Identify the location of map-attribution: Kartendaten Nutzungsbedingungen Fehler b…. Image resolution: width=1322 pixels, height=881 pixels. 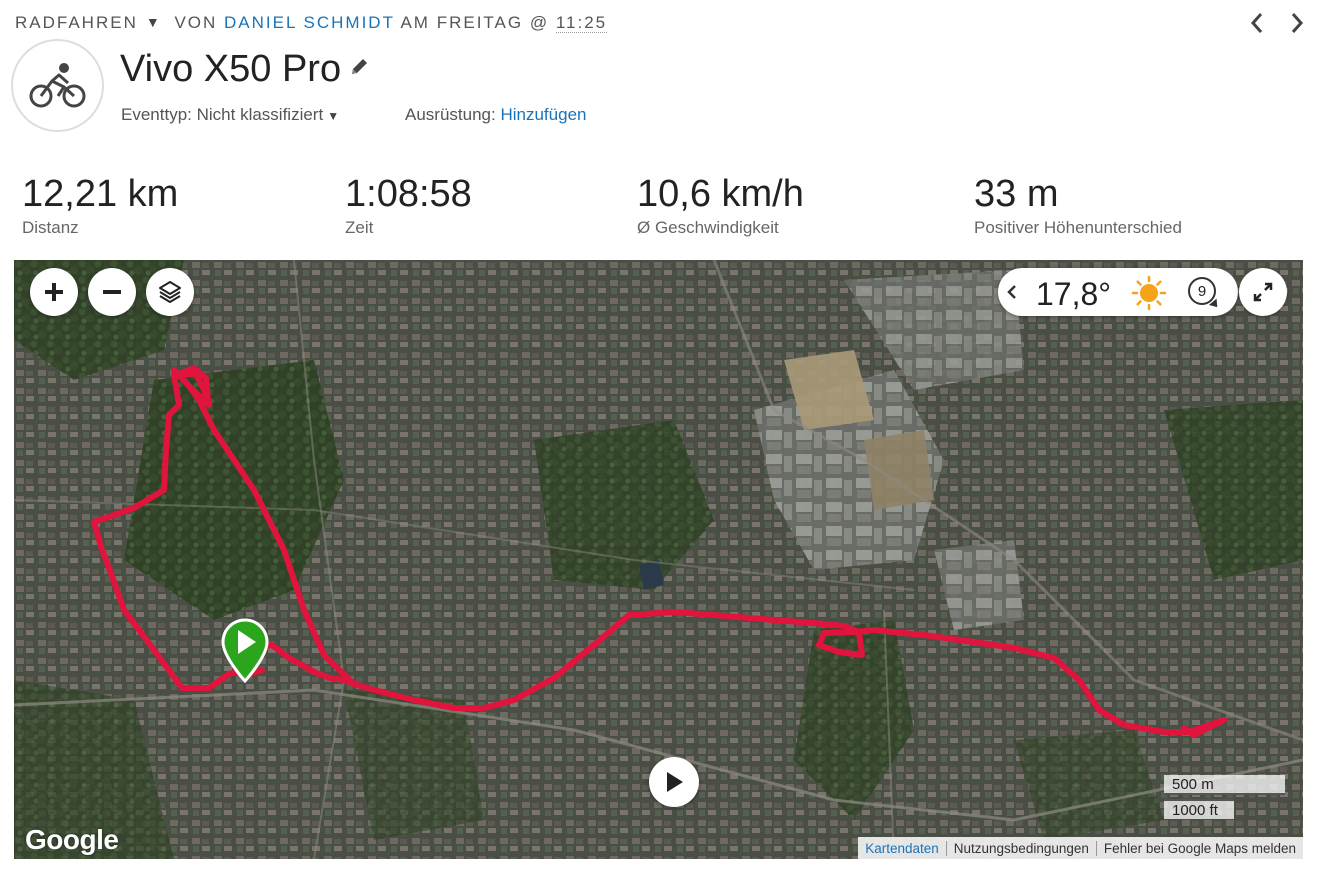
(1080, 848).